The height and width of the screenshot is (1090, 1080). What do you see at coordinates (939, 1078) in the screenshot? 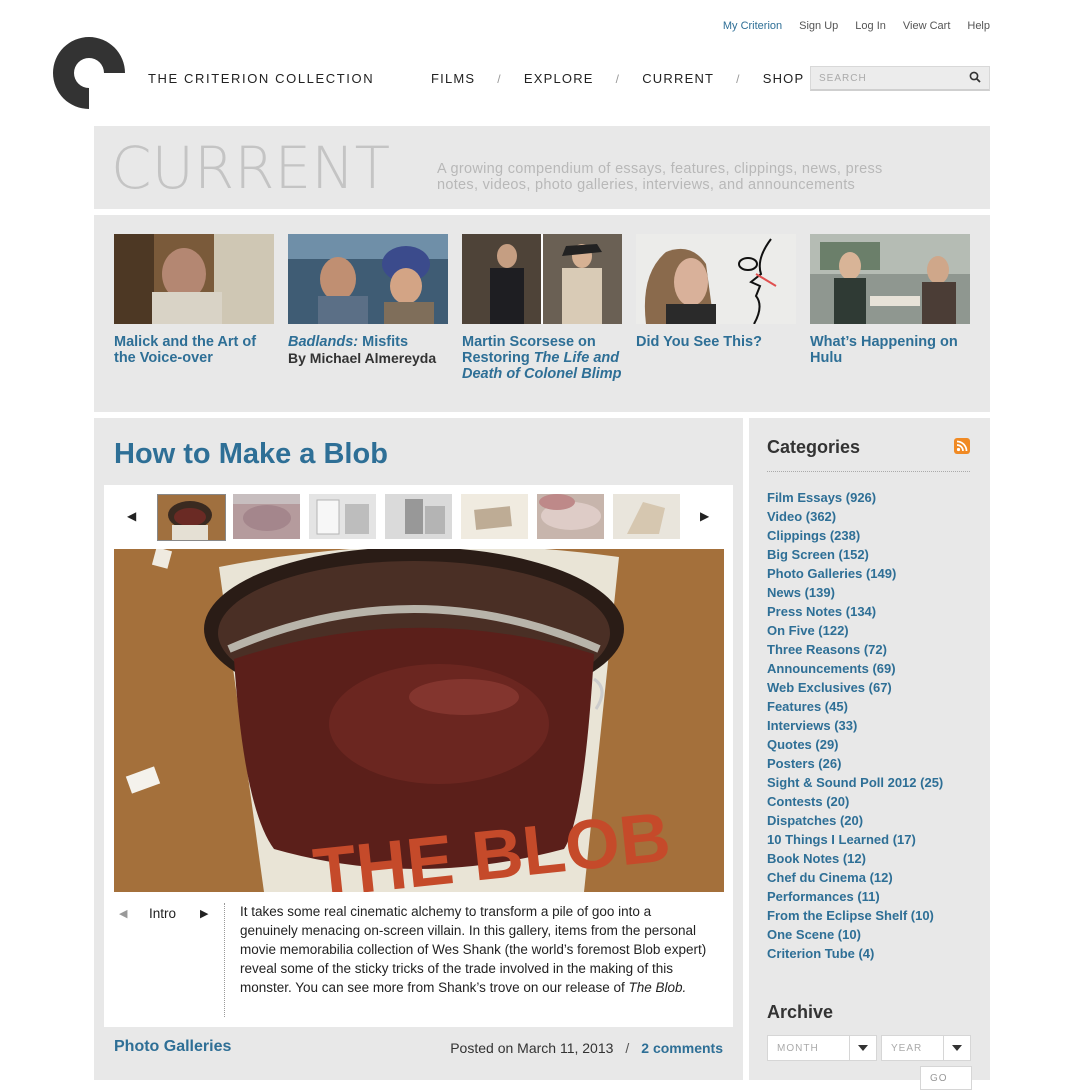
I see `go-label: GO` at bounding box center [939, 1078].